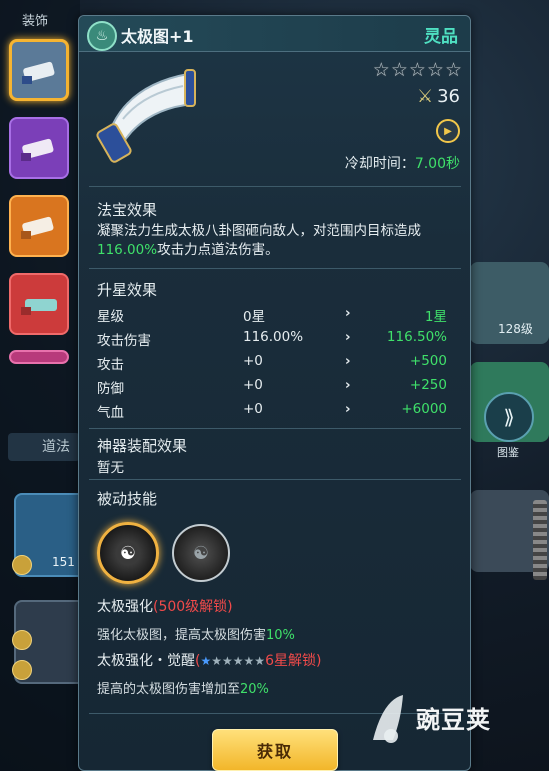 This screenshot has height=771, width=549. I want to click on background-card-level: 128级, so click(515, 329).